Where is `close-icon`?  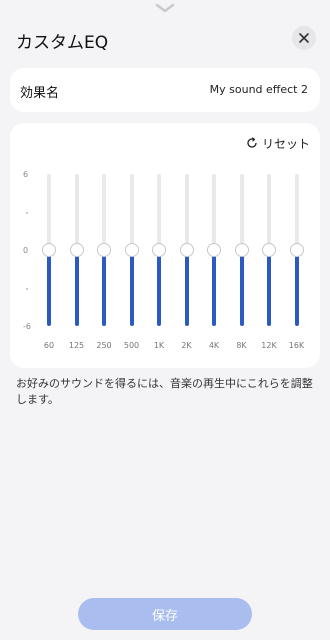 close-icon is located at coordinates (304, 38).